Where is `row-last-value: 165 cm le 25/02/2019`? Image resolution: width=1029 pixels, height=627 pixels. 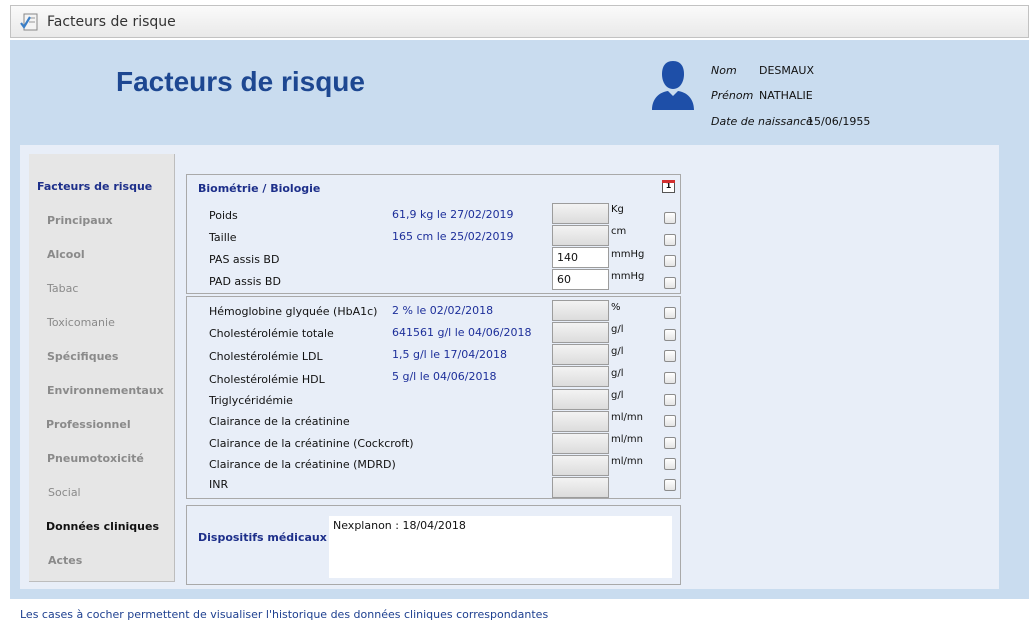 row-last-value: 165 cm le 25/02/2019 is located at coordinates (453, 236).